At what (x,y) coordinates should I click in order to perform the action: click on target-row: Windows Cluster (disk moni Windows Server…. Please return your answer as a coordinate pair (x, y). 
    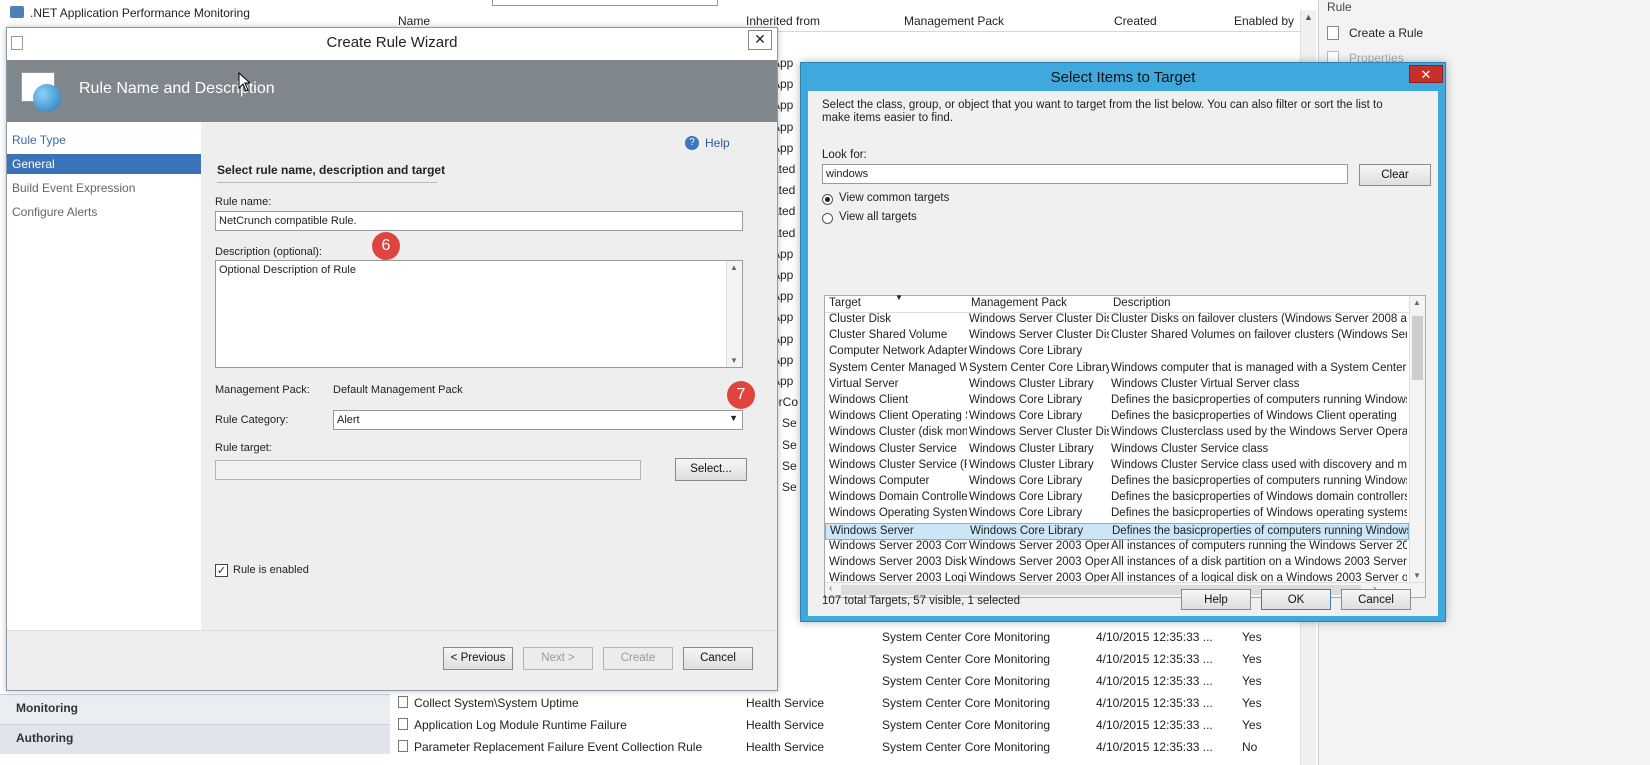
    Looking at the image, I should click on (1117, 433).